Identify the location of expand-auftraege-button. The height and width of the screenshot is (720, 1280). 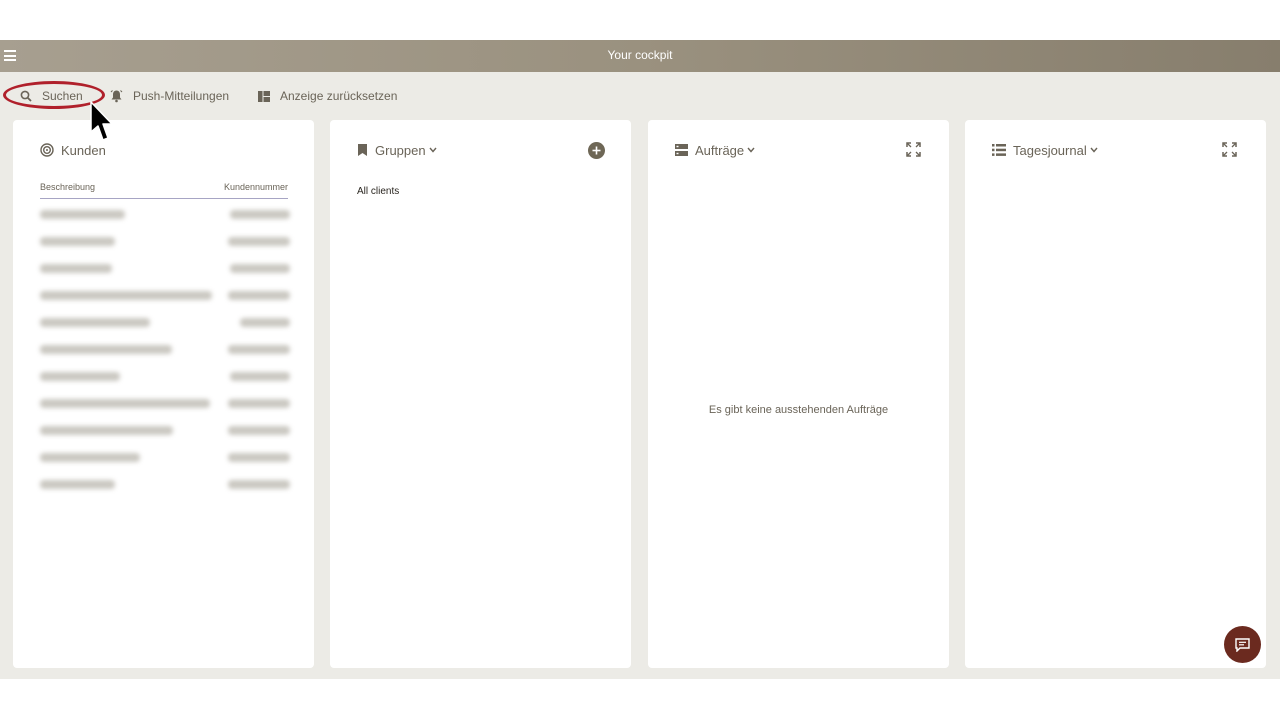
(914, 150).